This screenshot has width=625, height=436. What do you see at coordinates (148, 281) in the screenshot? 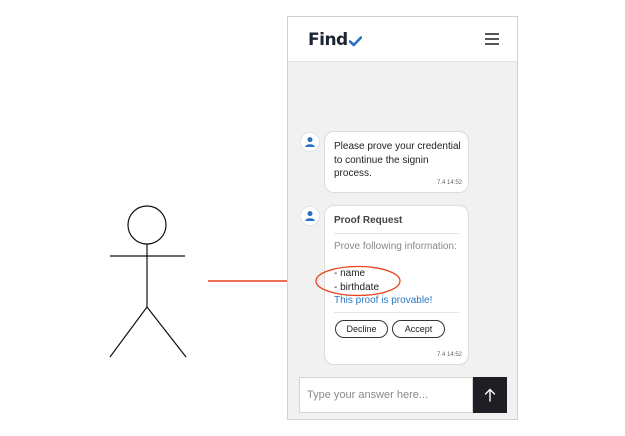
I see `stick-figure` at bounding box center [148, 281].